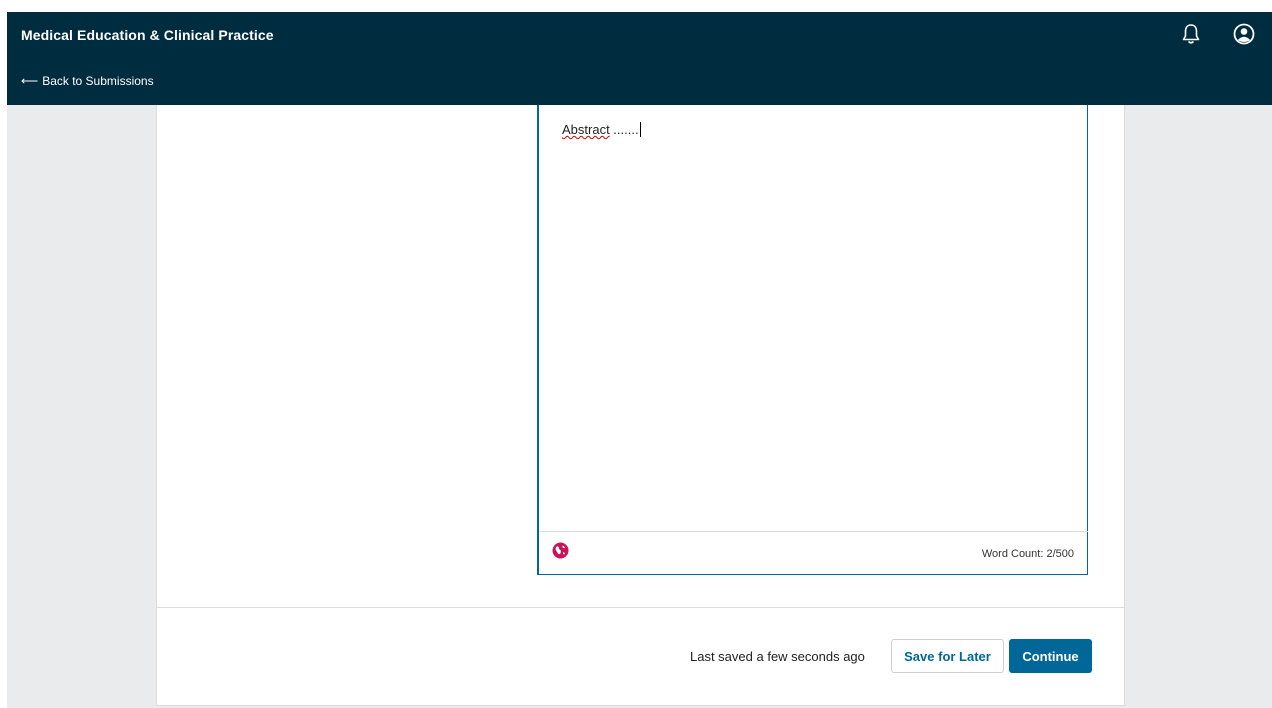 Image resolution: width=1272 pixels, height=708 pixels. What do you see at coordinates (147, 35) in the screenshot?
I see `site-title: Medical Education & Clinical Practice` at bounding box center [147, 35].